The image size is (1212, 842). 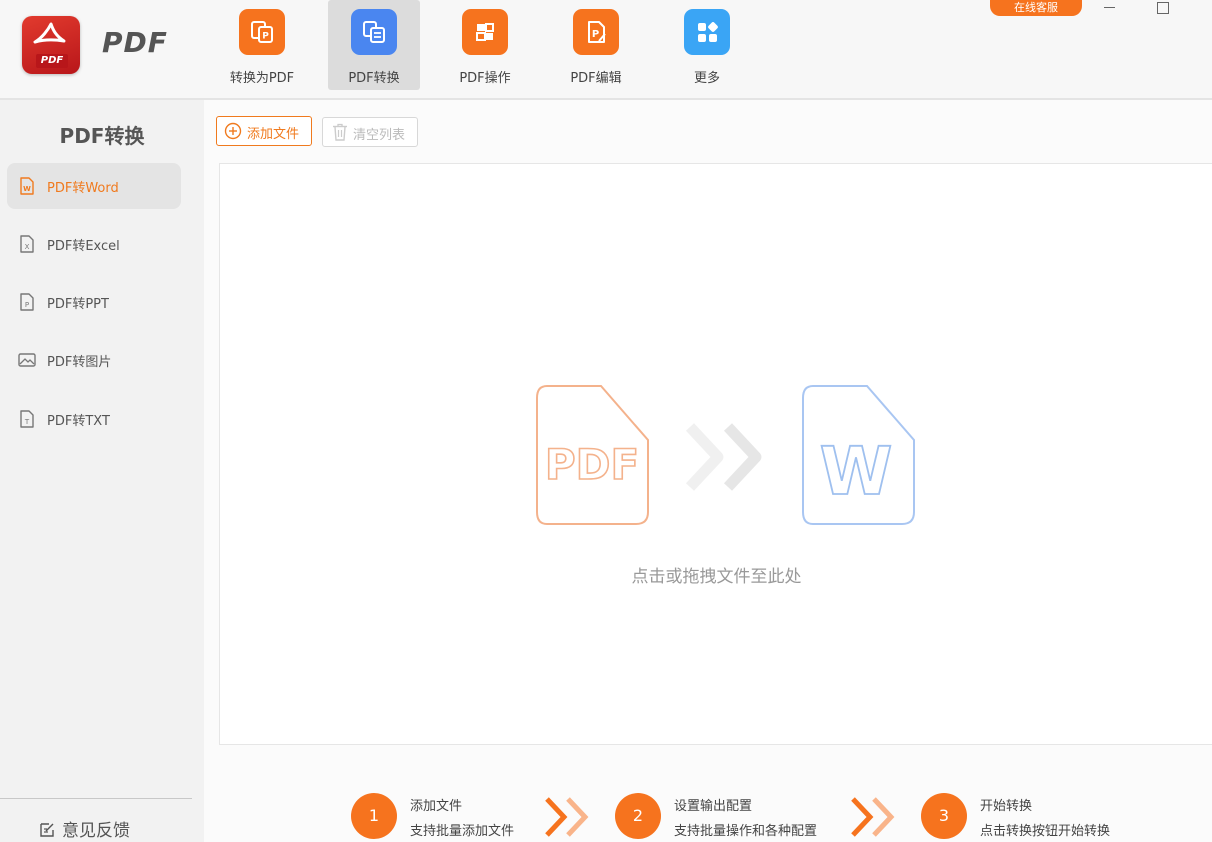 I want to click on feedback-button: 意见反馈, so click(x=84, y=828).